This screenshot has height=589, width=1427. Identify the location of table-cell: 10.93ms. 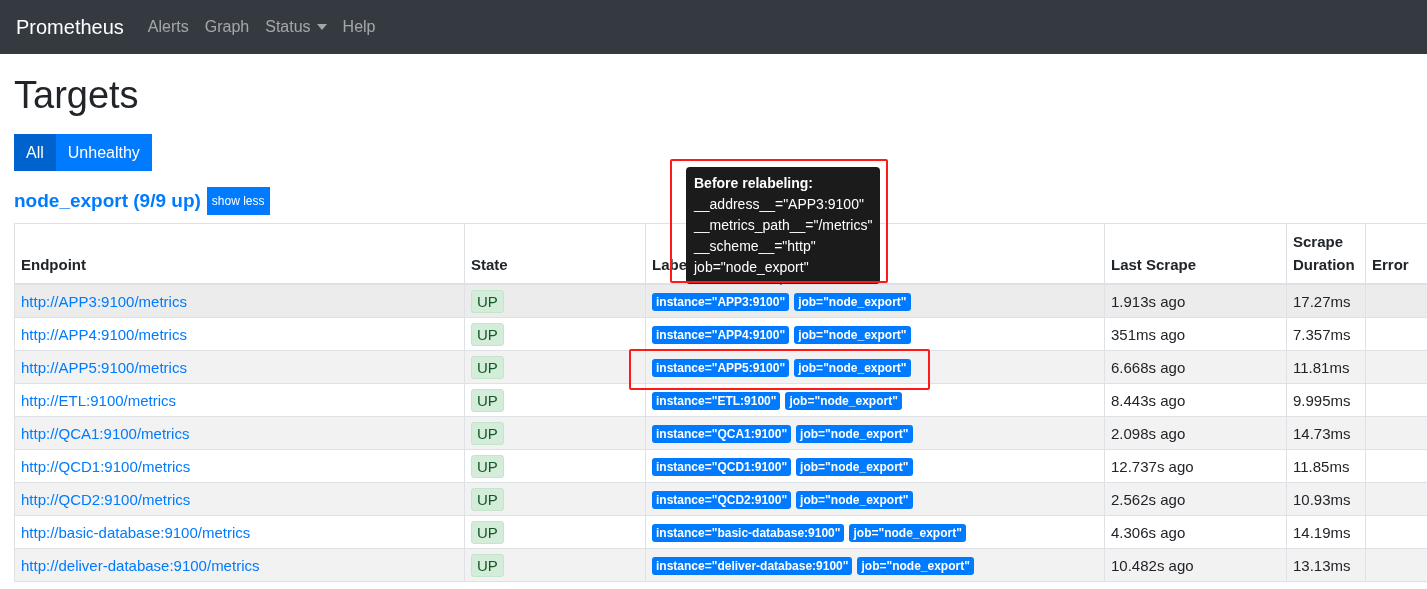
(1326, 499).